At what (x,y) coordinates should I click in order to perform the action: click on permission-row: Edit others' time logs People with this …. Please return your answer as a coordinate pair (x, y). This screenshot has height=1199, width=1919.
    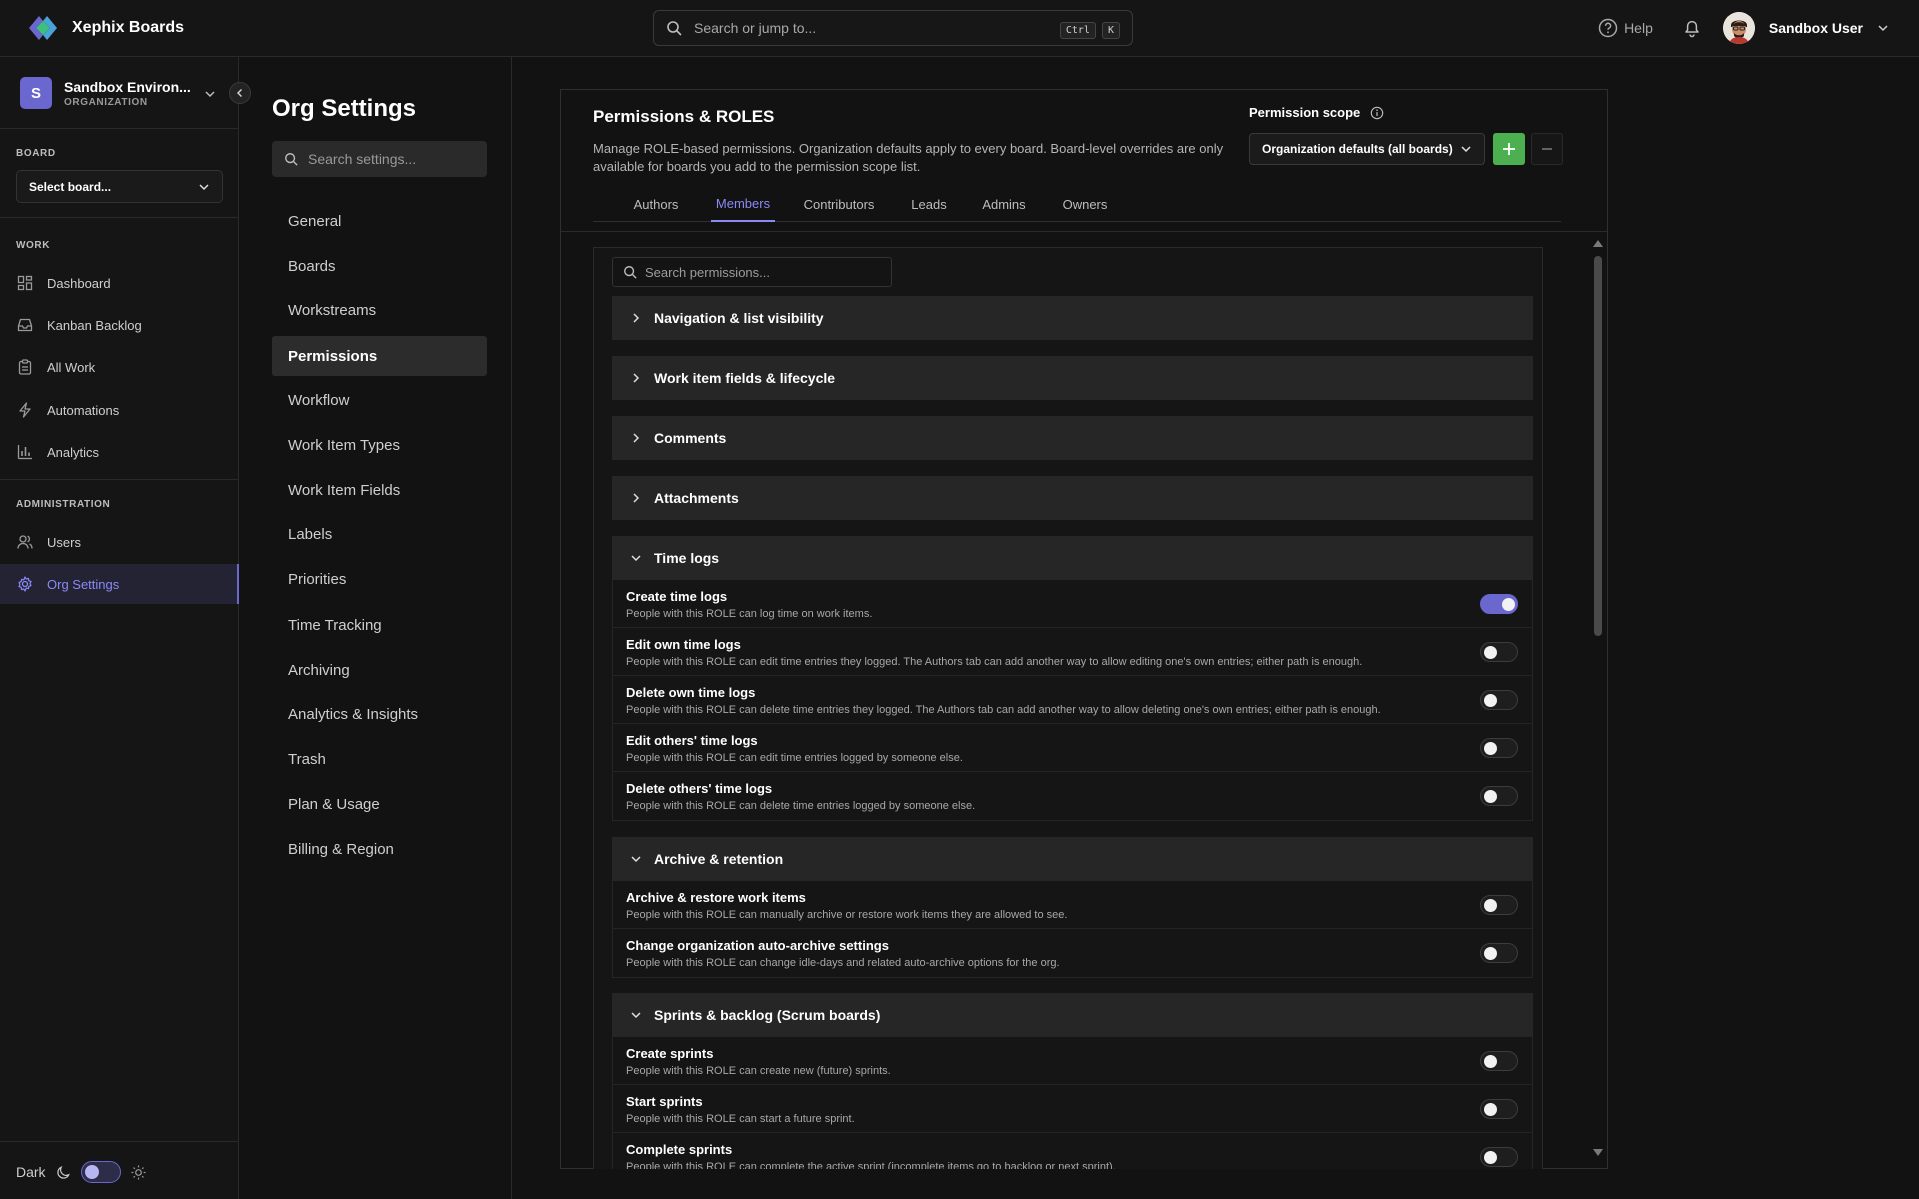
    Looking at the image, I should click on (1072, 748).